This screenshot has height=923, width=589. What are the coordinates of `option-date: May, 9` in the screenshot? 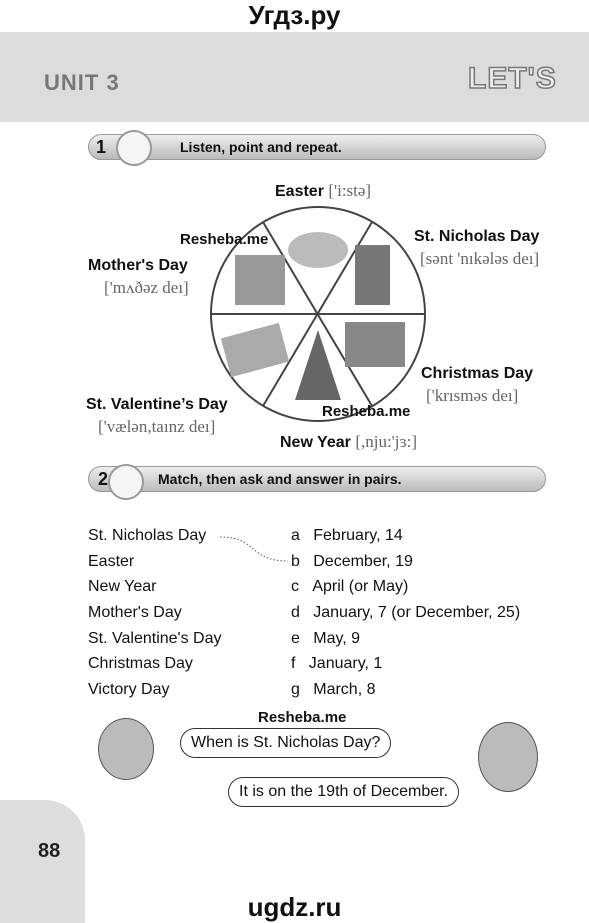 It's located at (337, 638).